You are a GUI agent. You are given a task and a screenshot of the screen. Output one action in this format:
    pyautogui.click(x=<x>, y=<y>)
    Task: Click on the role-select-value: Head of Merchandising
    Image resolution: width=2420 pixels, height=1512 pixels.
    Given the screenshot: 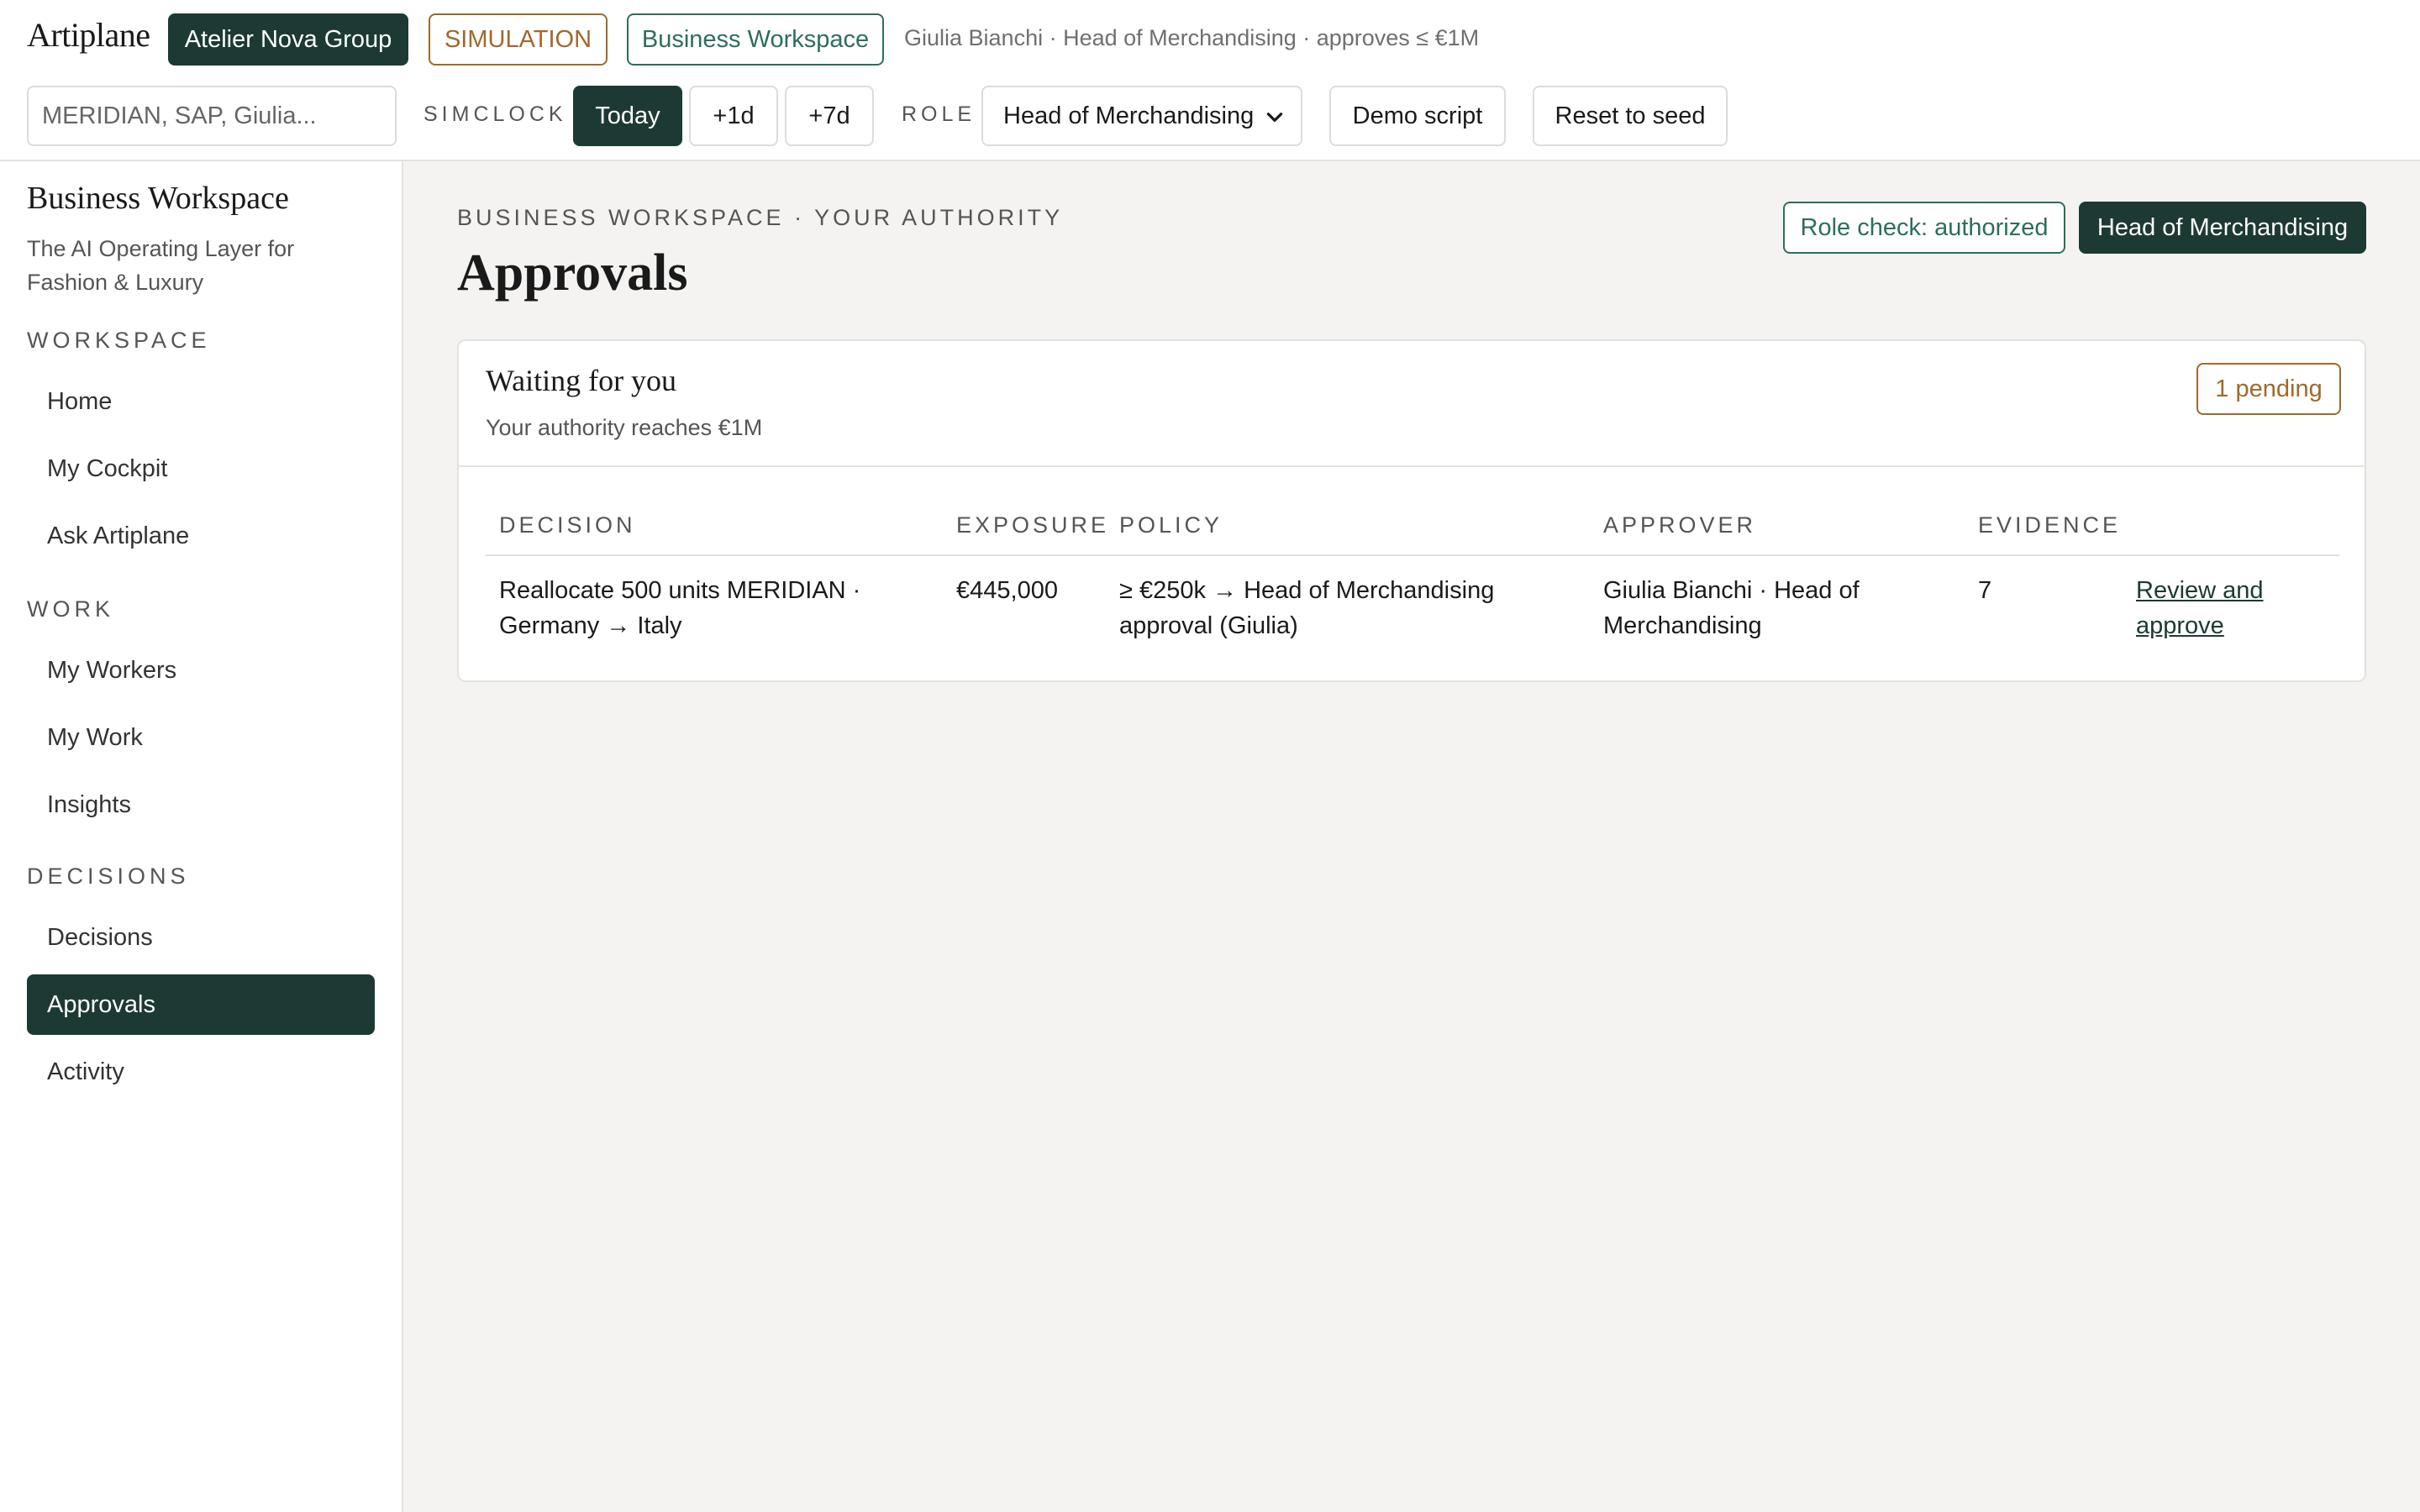 What is the action you would take?
    pyautogui.click(x=1129, y=115)
    